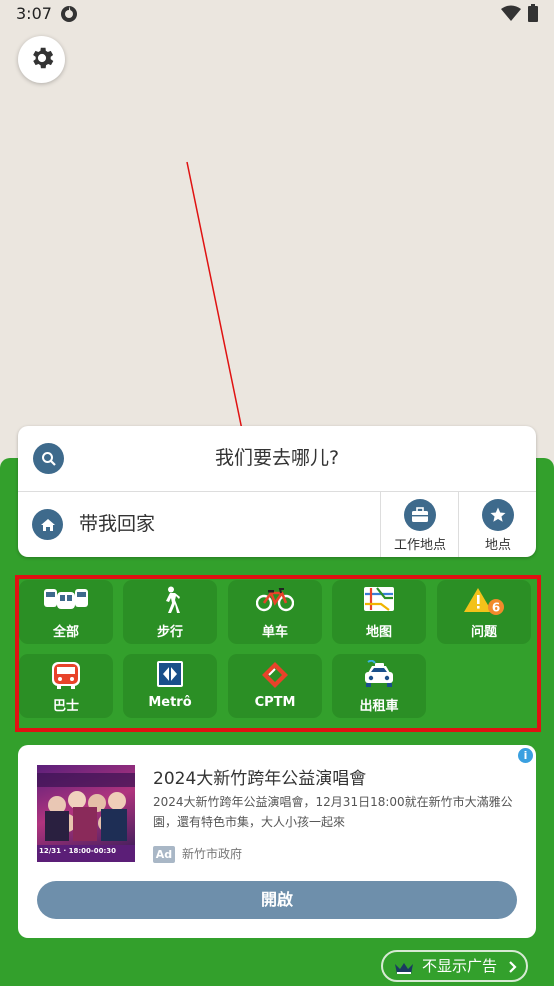 Image resolution: width=554 pixels, height=986 pixels. Describe the element at coordinates (65, 706) in the screenshot. I see `mode-bus-label: 巴士` at that location.